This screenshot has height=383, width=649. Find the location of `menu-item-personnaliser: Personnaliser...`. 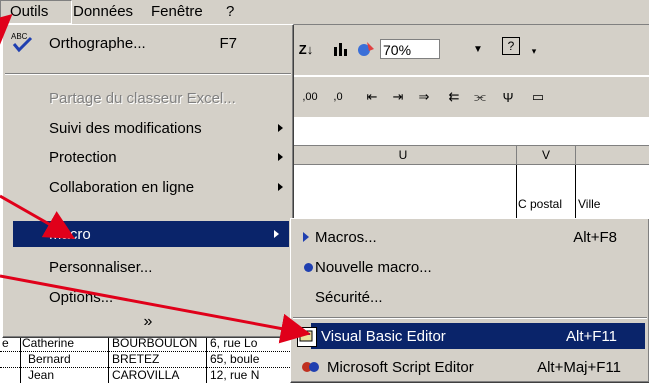

menu-item-personnaliser: Personnaliser... is located at coordinates (148, 267).